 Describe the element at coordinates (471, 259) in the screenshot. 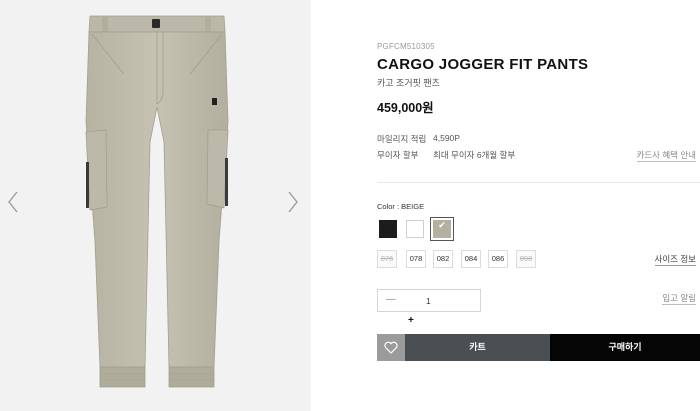

I see `size-option-084: 084` at that location.